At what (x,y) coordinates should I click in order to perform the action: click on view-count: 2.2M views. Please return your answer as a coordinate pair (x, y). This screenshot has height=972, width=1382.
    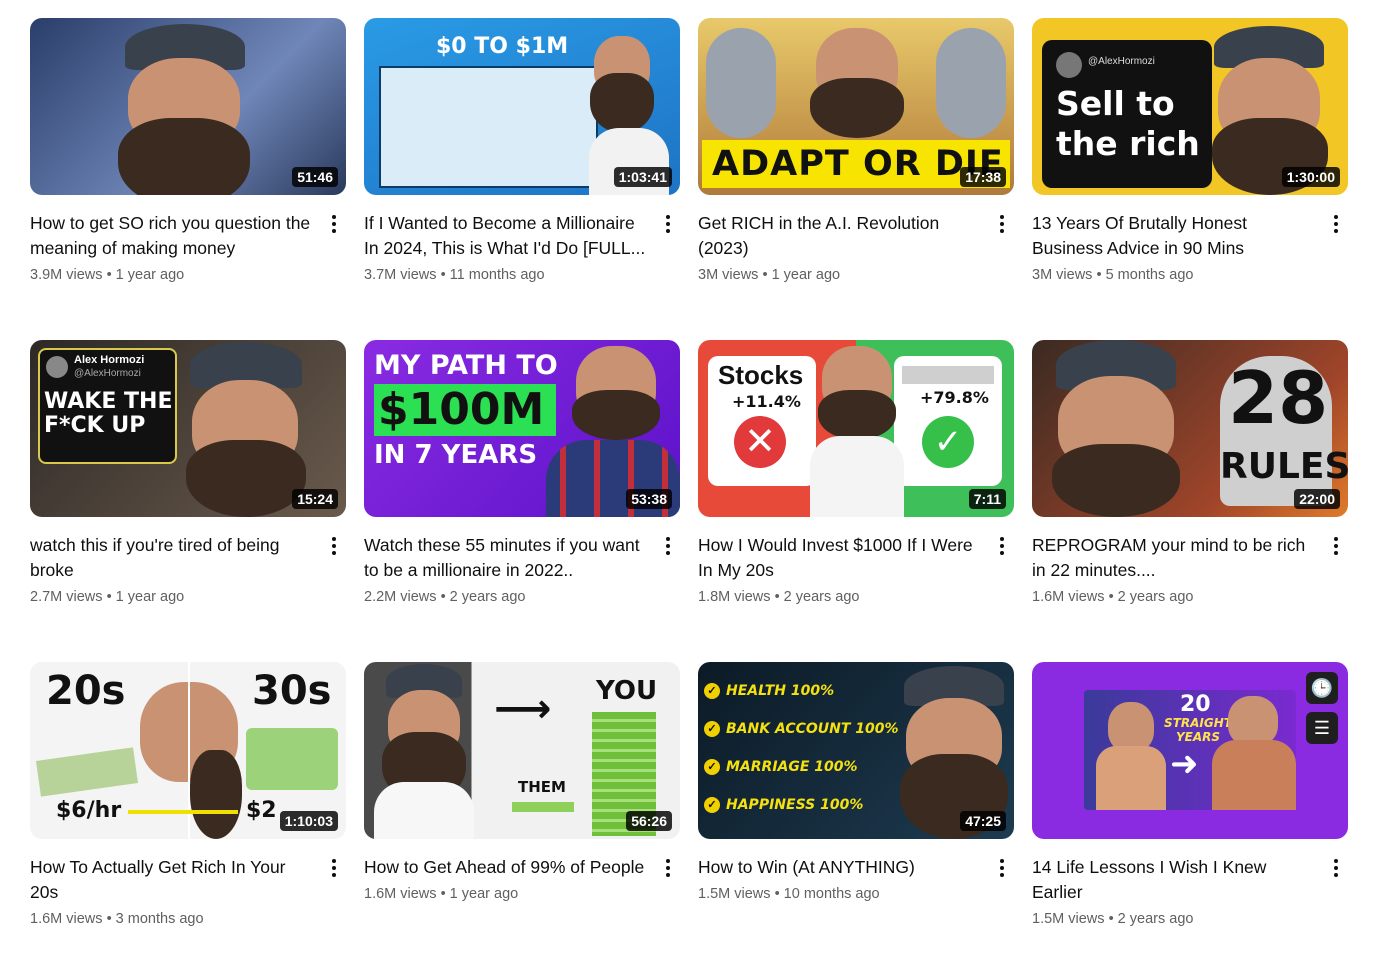
    Looking at the image, I should click on (400, 597).